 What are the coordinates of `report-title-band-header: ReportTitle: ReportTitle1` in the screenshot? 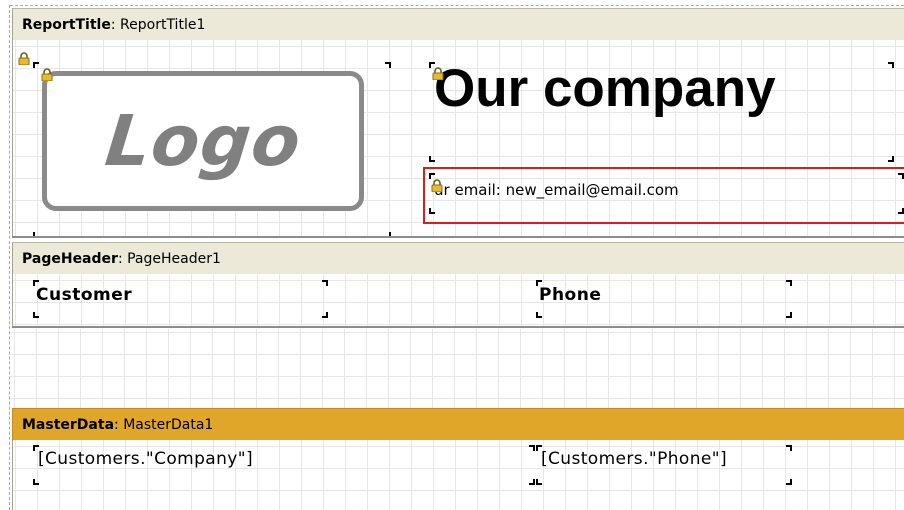 It's located at (458, 24).